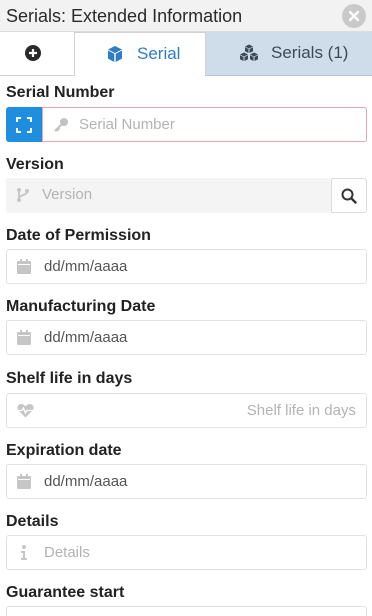 The height and width of the screenshot is (616, 372). Describe the element at coordinates (186, 337) in the screenshot. I see `manufacturing-date-input: dd/mm/aaaa` at that location.